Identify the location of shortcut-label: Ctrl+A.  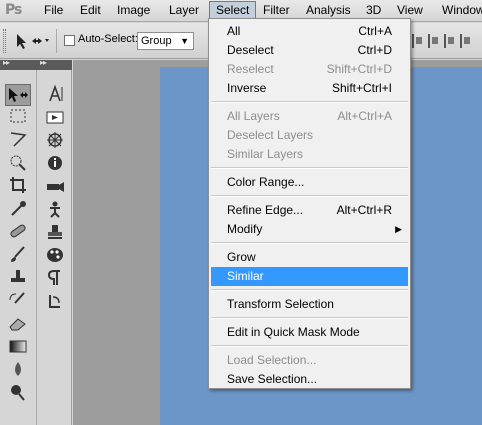
(375, 31).